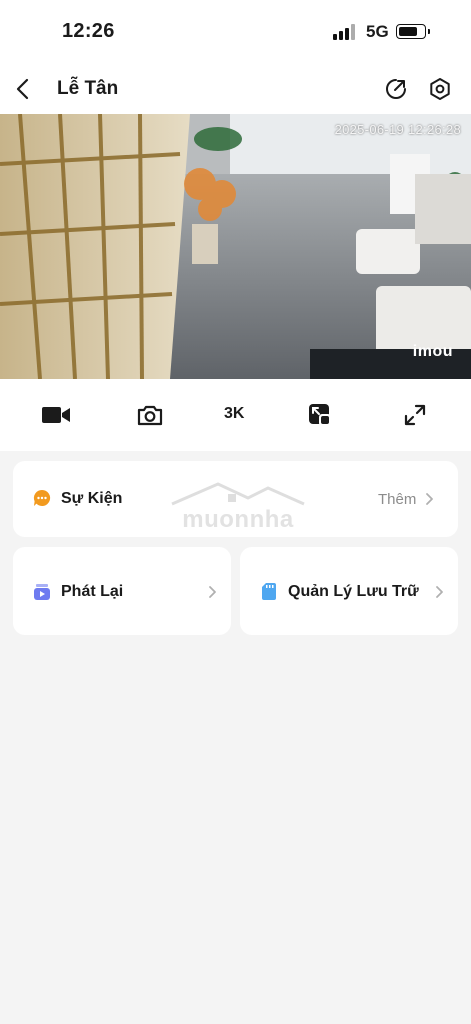  What do you see at coordinates (320, 415) in the screenshot?
I see `picture-in-picture-icon` at bounding box center [320, 415].